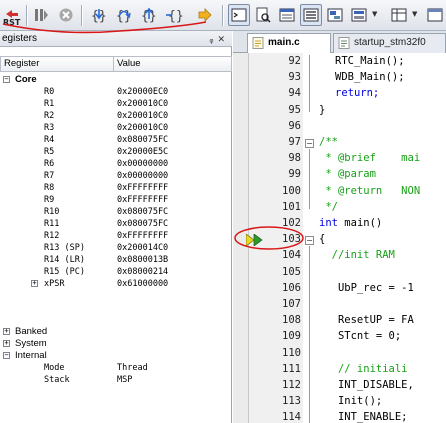  I want to click on tab-main-c: main.c, so click(289, 43).